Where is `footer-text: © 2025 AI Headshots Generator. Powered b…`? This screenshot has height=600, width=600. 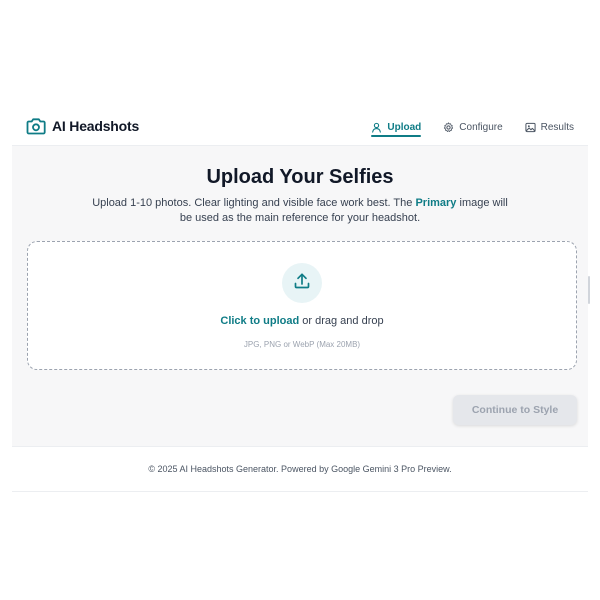
footer-text: © 2025 AI Headshots Generator. Powered b… is located at coordinates (300, 469).